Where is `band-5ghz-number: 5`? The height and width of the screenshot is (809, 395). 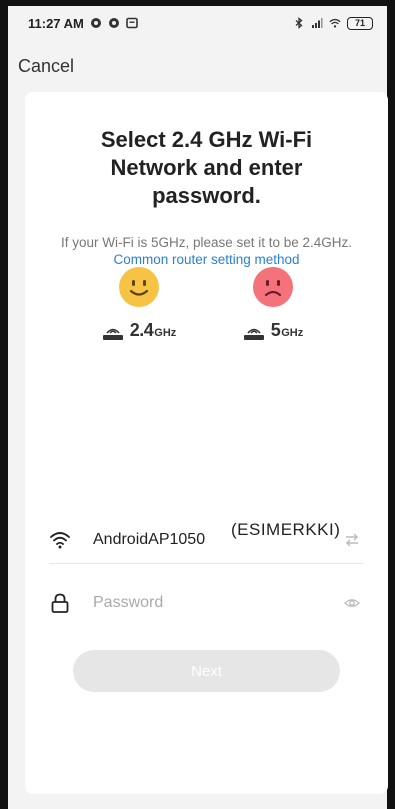
band-5ghz-number: 5 is located at coordinates (275, 330).